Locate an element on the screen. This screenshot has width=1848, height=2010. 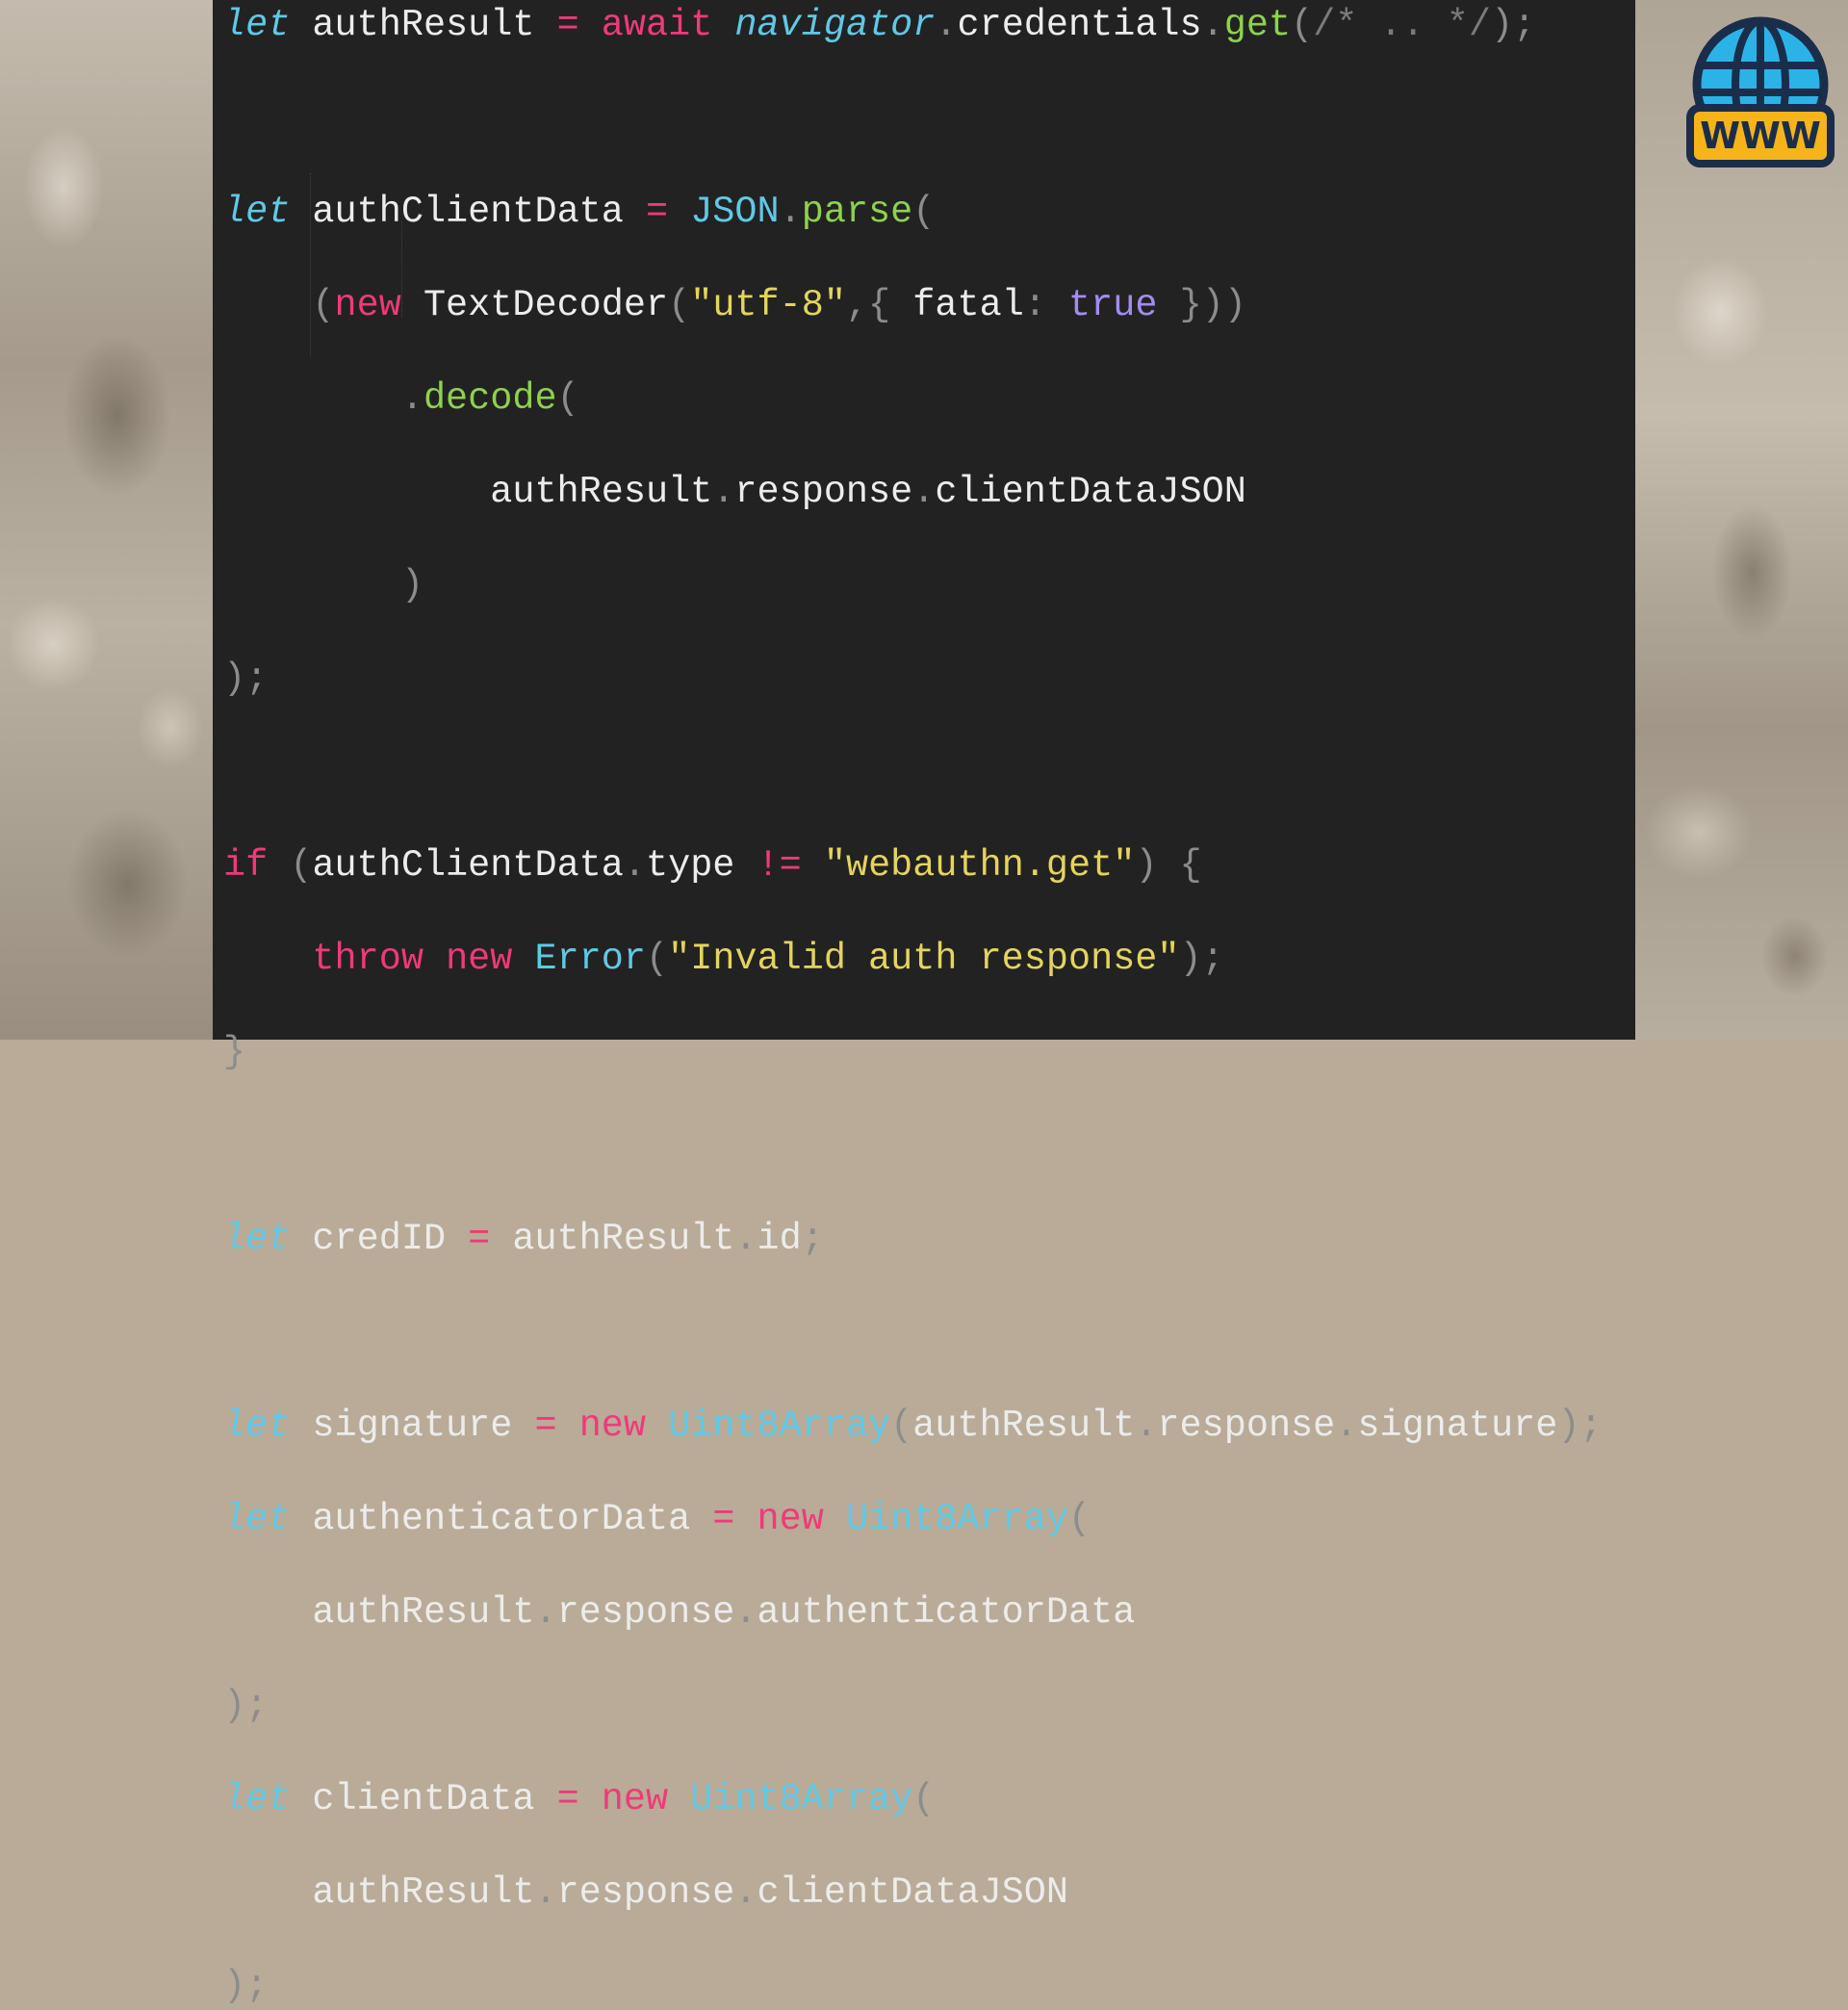
class-name: TextDecoder is located at coordinates (546, 305).